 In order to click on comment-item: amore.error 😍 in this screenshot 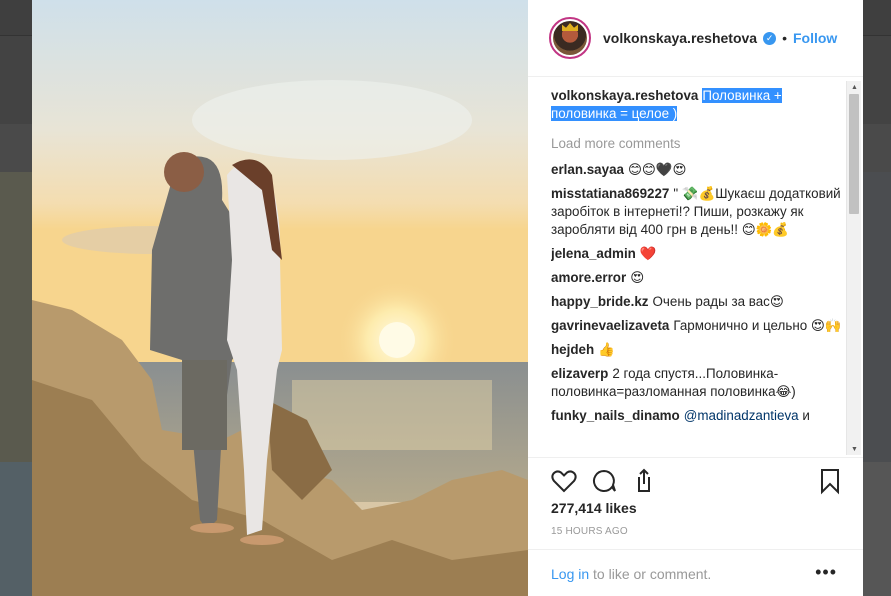, I will do `click(699, 278)`.